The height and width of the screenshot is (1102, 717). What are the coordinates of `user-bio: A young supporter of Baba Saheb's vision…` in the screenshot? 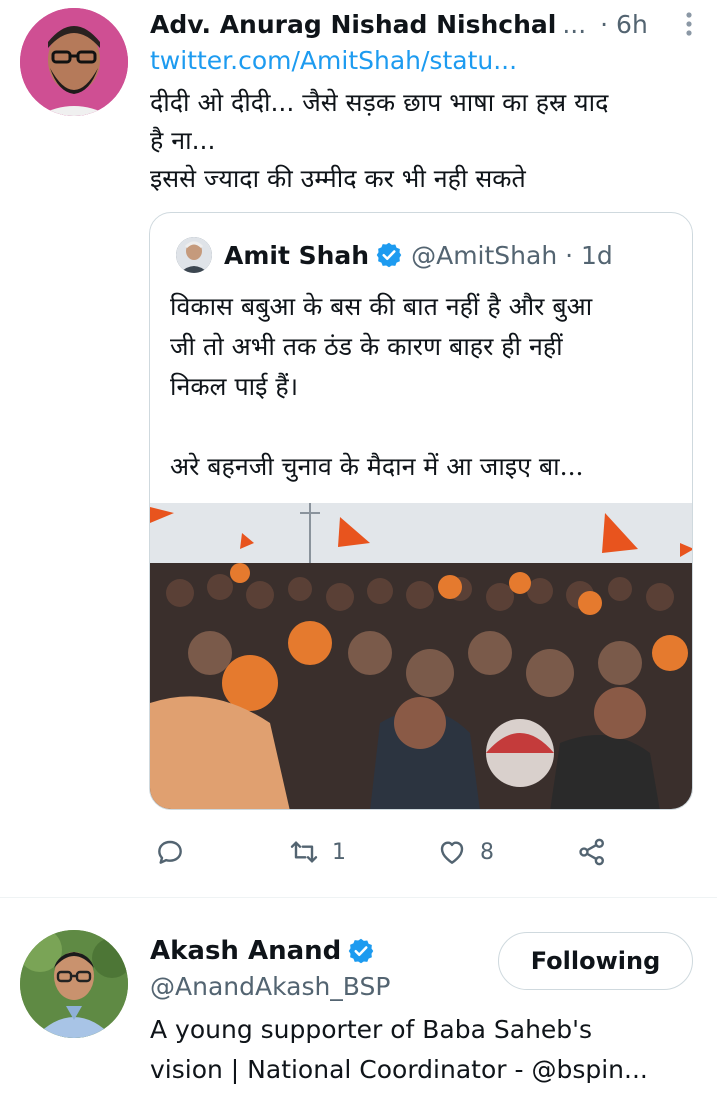 It's located at (399, 1049).